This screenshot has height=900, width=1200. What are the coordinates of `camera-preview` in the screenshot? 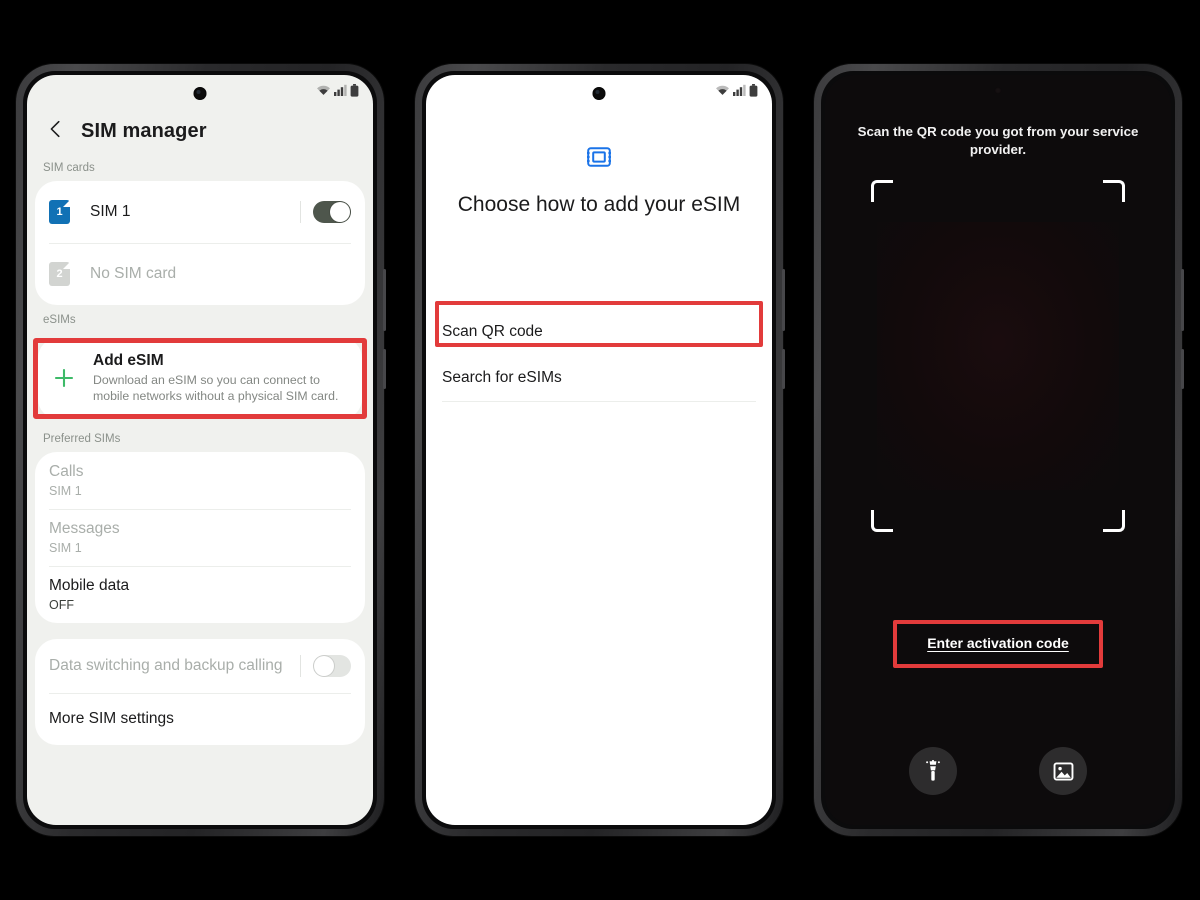 It's located at (998, 356).